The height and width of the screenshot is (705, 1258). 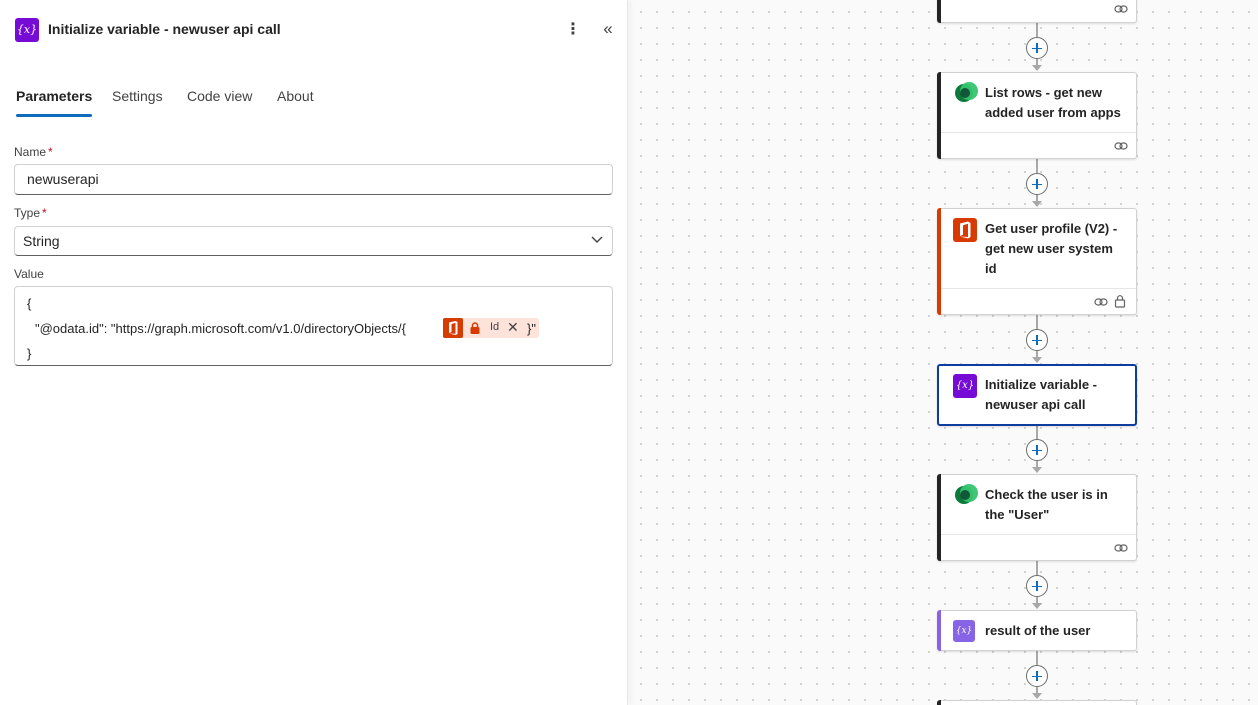 I want to click on type-selected-value: String, so click(x=41, y=241).